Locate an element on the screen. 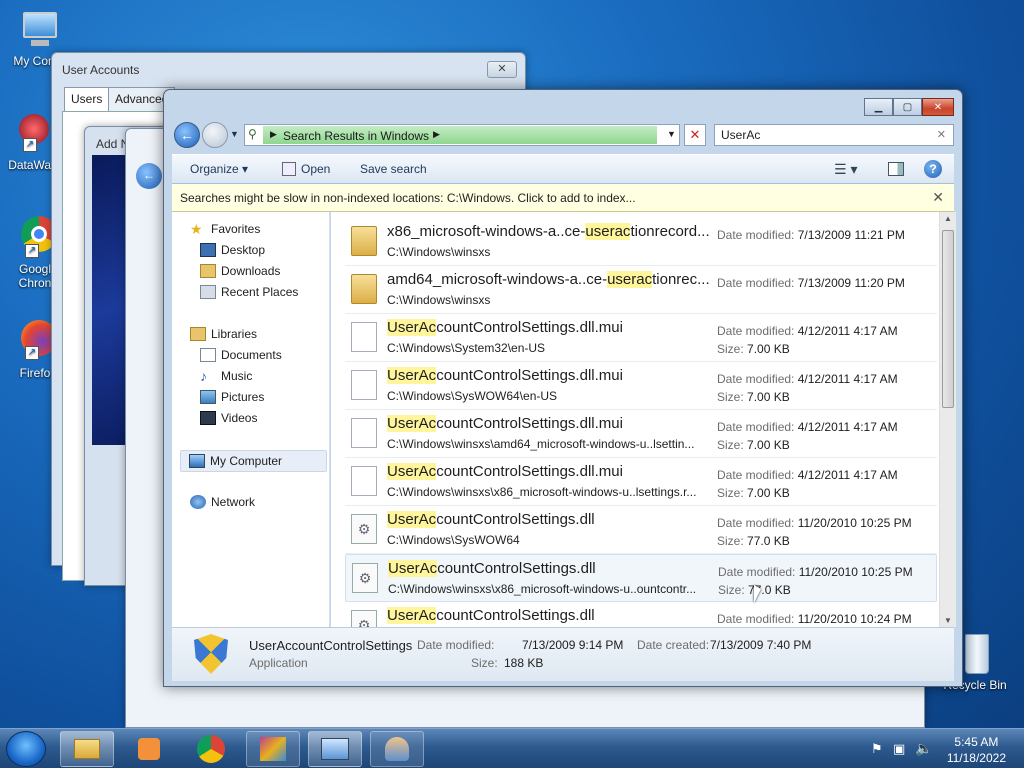 Image resolution: width=1024 pixels, height=768 pixels. nav-recent-places: Recent Places is located at coordinates (249, 292).